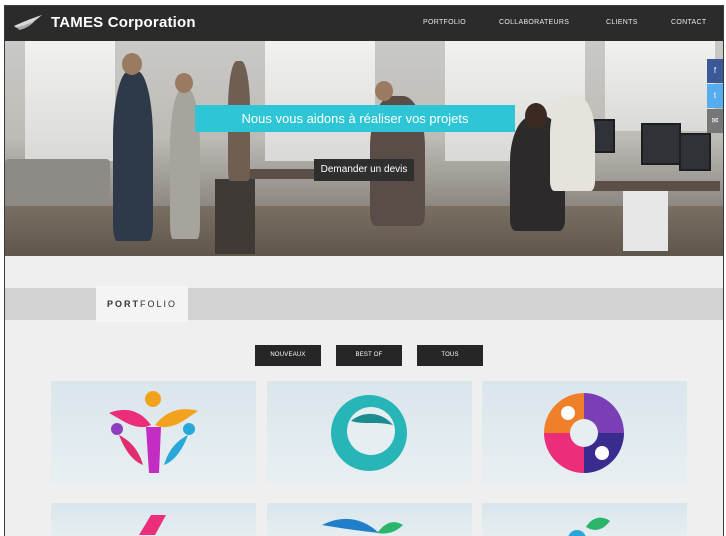  Describe the element at coordinates (450, 355) in the screenshot. I see `filter-all-button: TOUS` at that location.